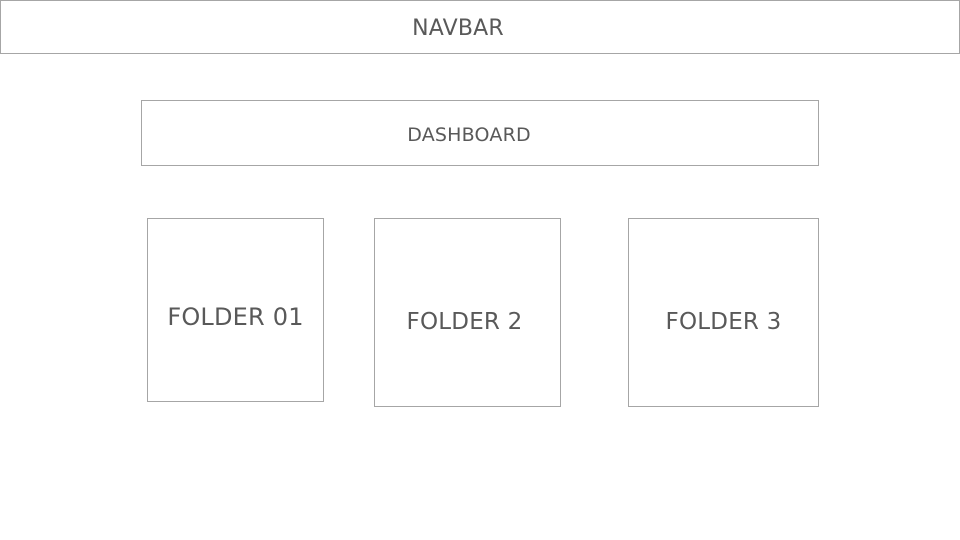  I want to click on folder-card-3: FOLDER 3, so click(723, 312).